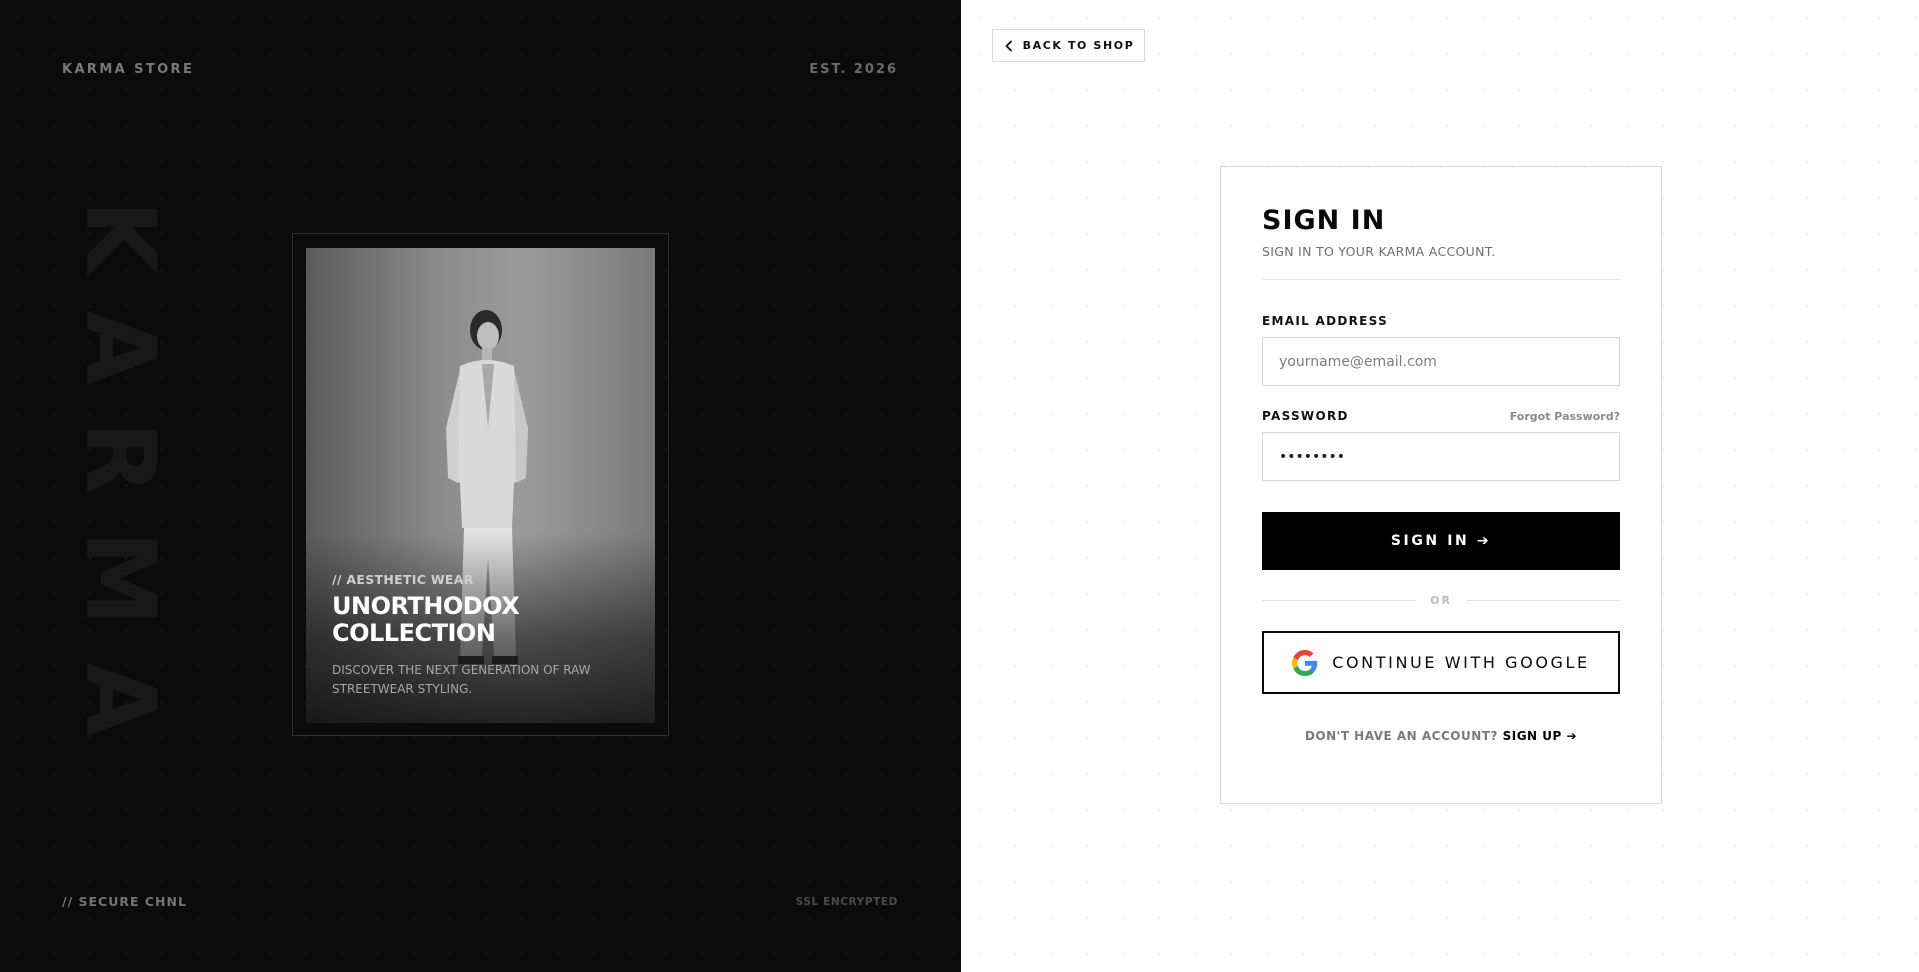 The height and width of the screenshot is (972, 1919). I want to click on password-field, so click(1441, 456).